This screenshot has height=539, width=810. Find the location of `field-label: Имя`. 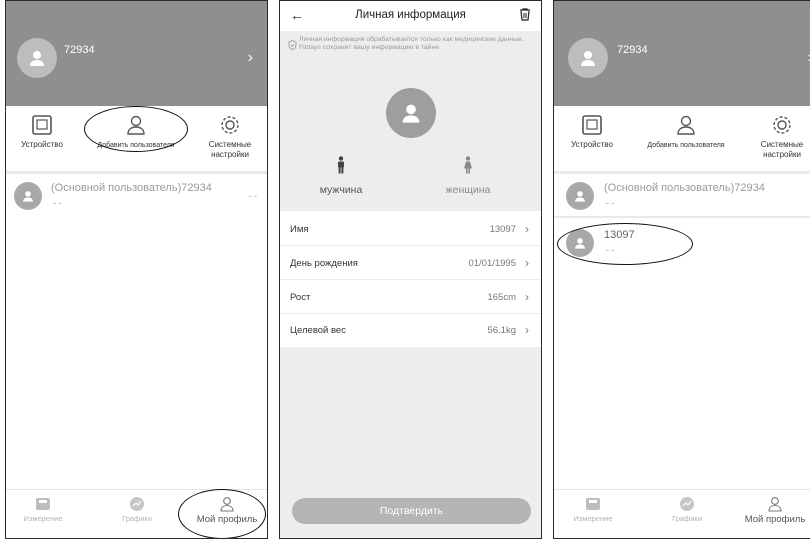

field-label: Имя is located at coordinates (299, 229).